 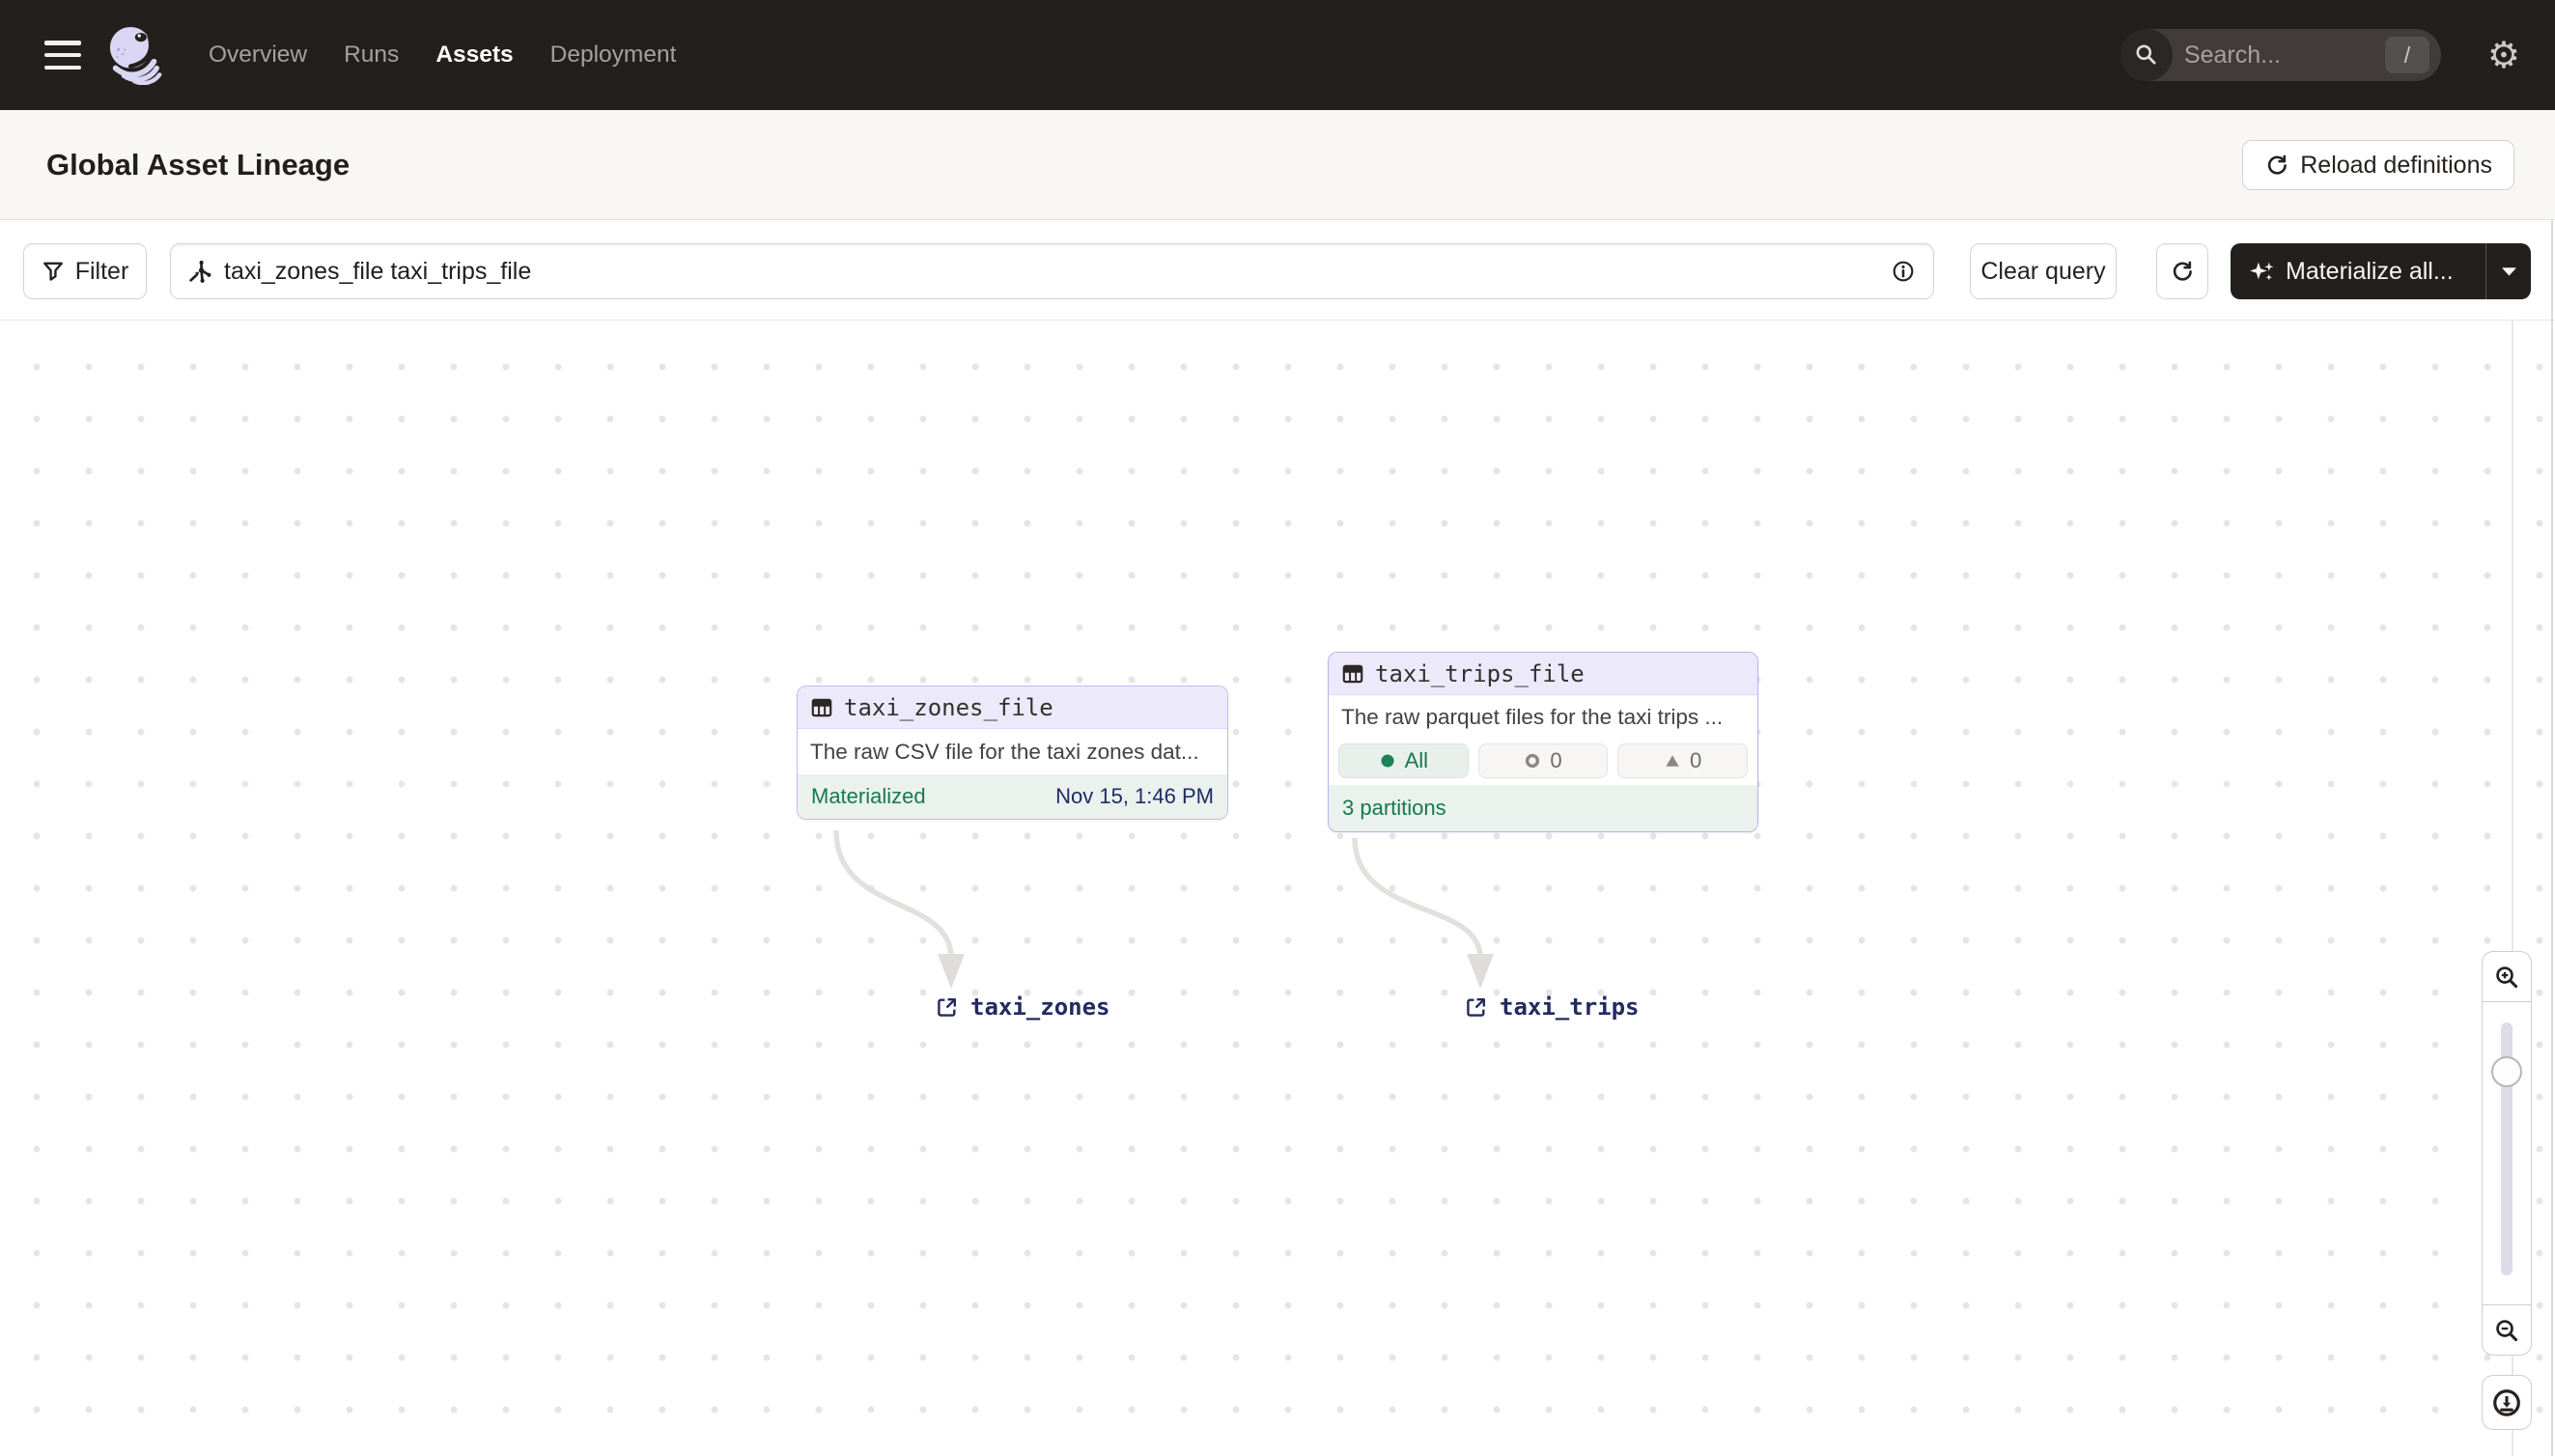 I want to click on partition-status-badges: All 0 0, so click(x=1543, y=762).